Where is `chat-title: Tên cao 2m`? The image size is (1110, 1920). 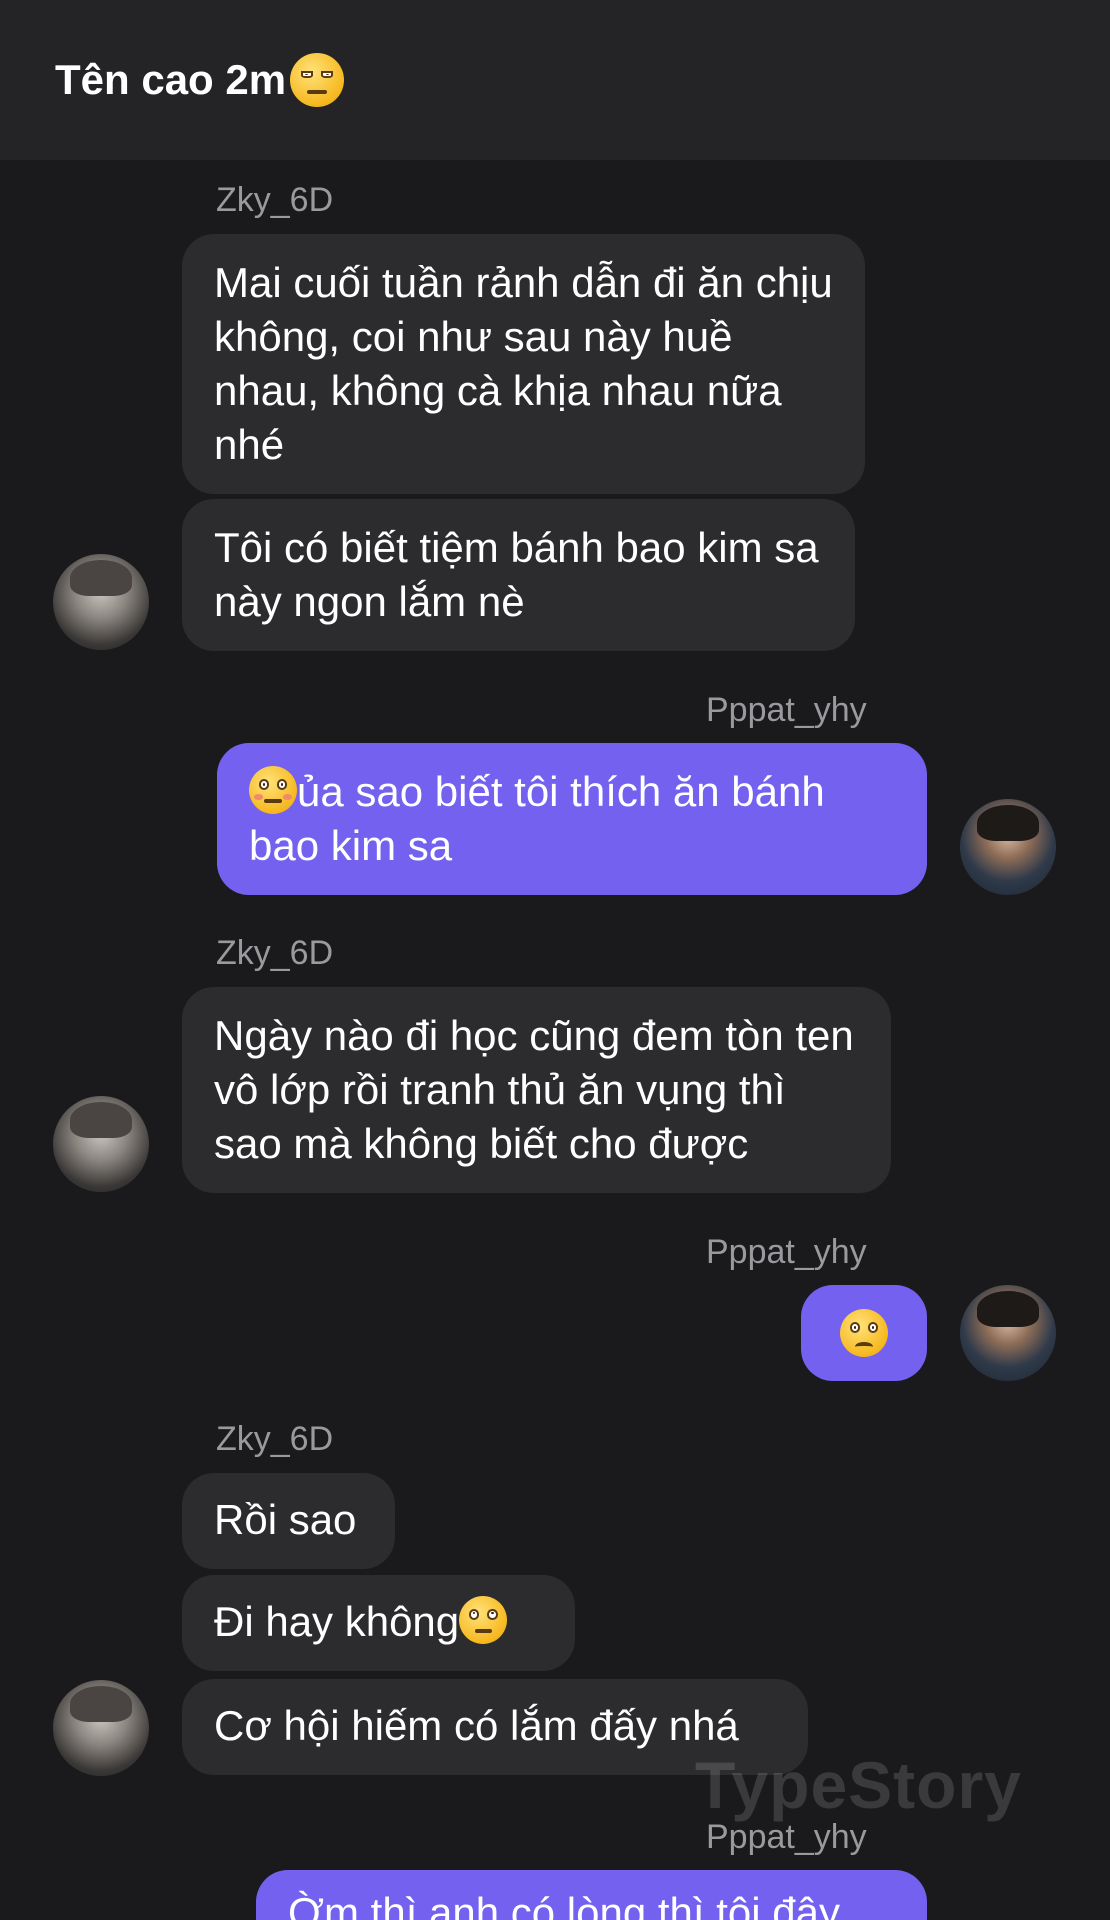
chat-title: Tên cao 2m is located at coordinates (200, 80).